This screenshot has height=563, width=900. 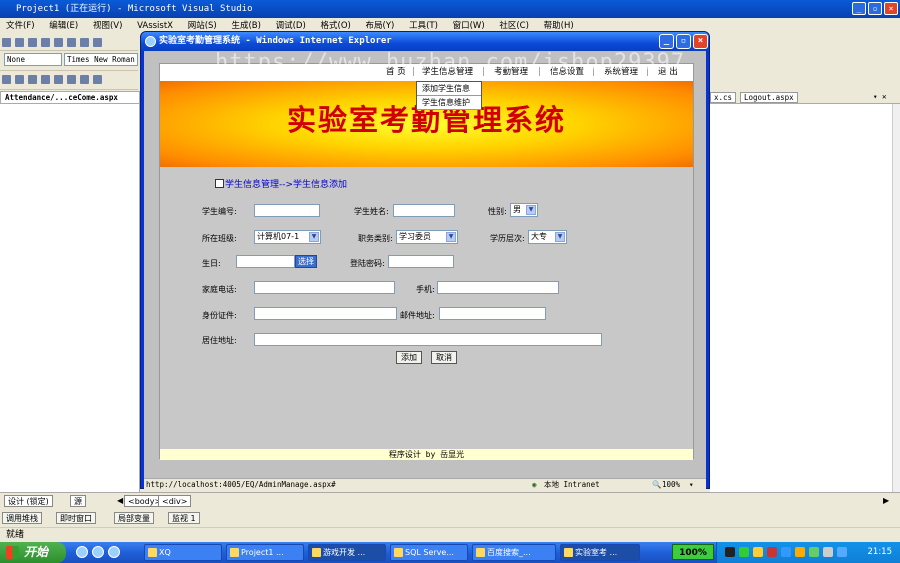 I want to click on cut-icon, so click(x=71, y=79).